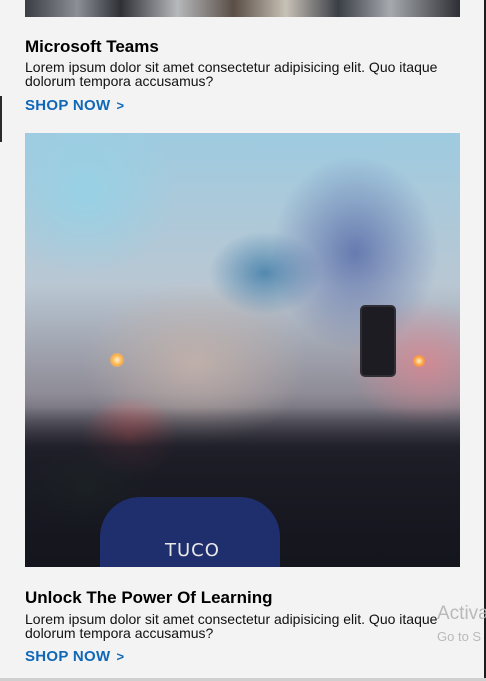  Describe the element at coordinates (149, 597) in the screenshot. I see `product-title: Unlock The Power Of Learning` at that location.